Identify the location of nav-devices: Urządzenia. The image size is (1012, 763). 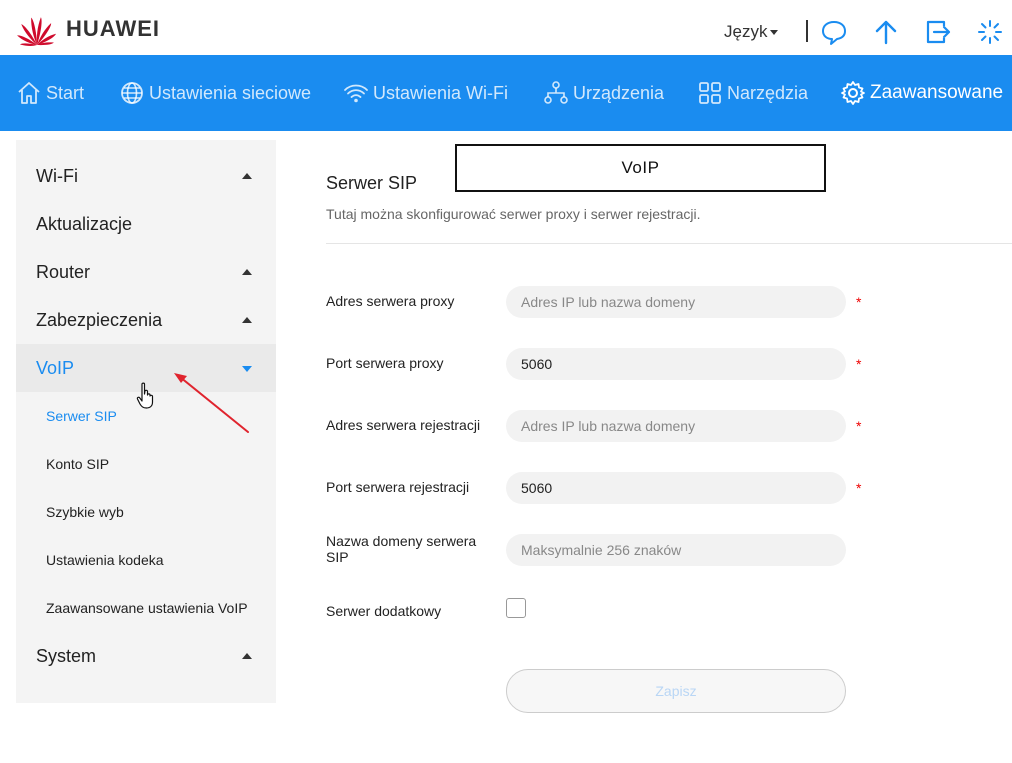
(603, 93).